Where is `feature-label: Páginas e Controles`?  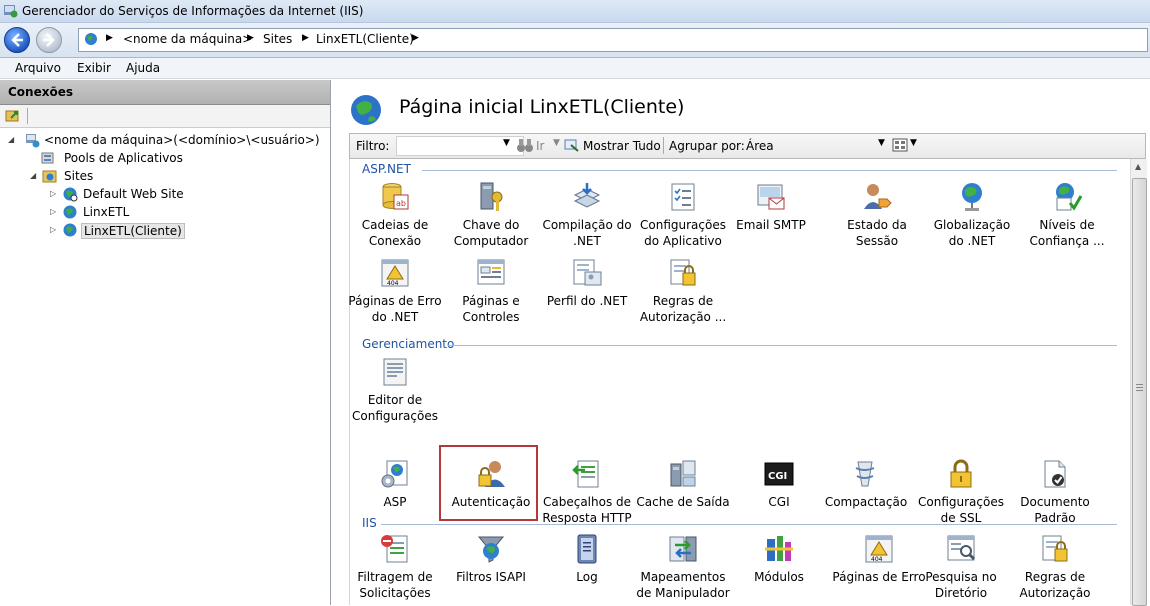
feature-label: Páginas e Controles is located at coordinates (491, 309).